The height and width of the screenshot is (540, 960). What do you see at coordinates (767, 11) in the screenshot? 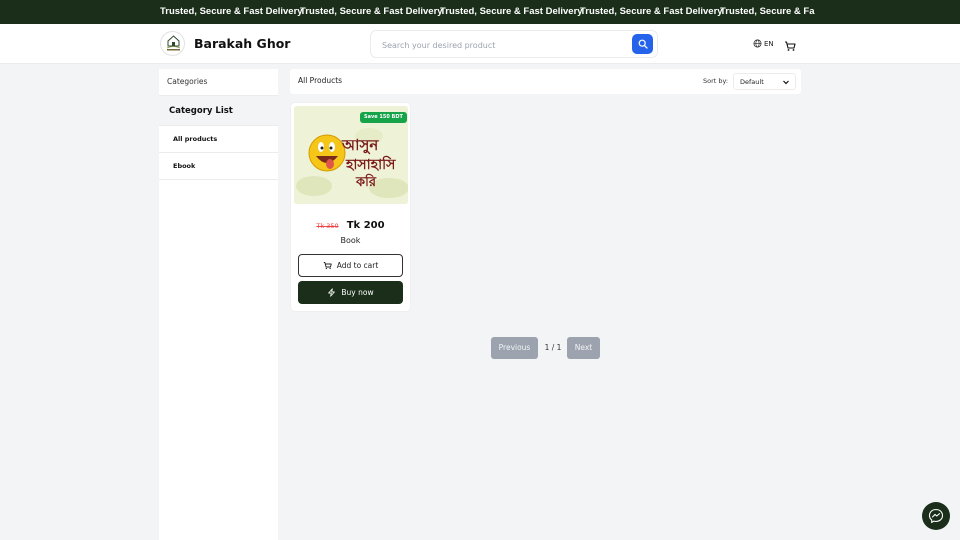
I see `ticker-item: Trusted, Secure & Fa` at bounding box center [767, 11].